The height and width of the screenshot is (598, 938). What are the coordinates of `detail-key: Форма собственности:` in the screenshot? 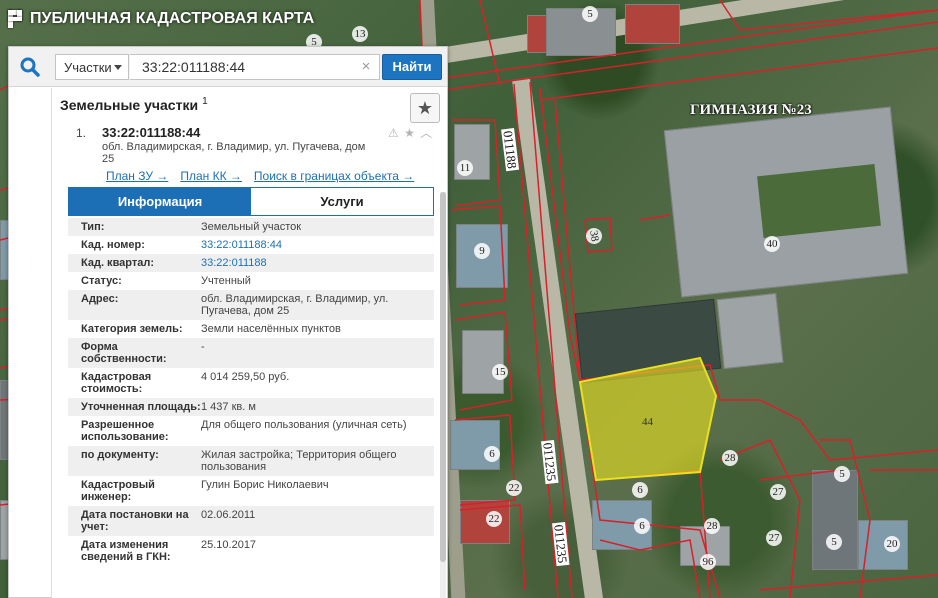 It's located at (124, 353).